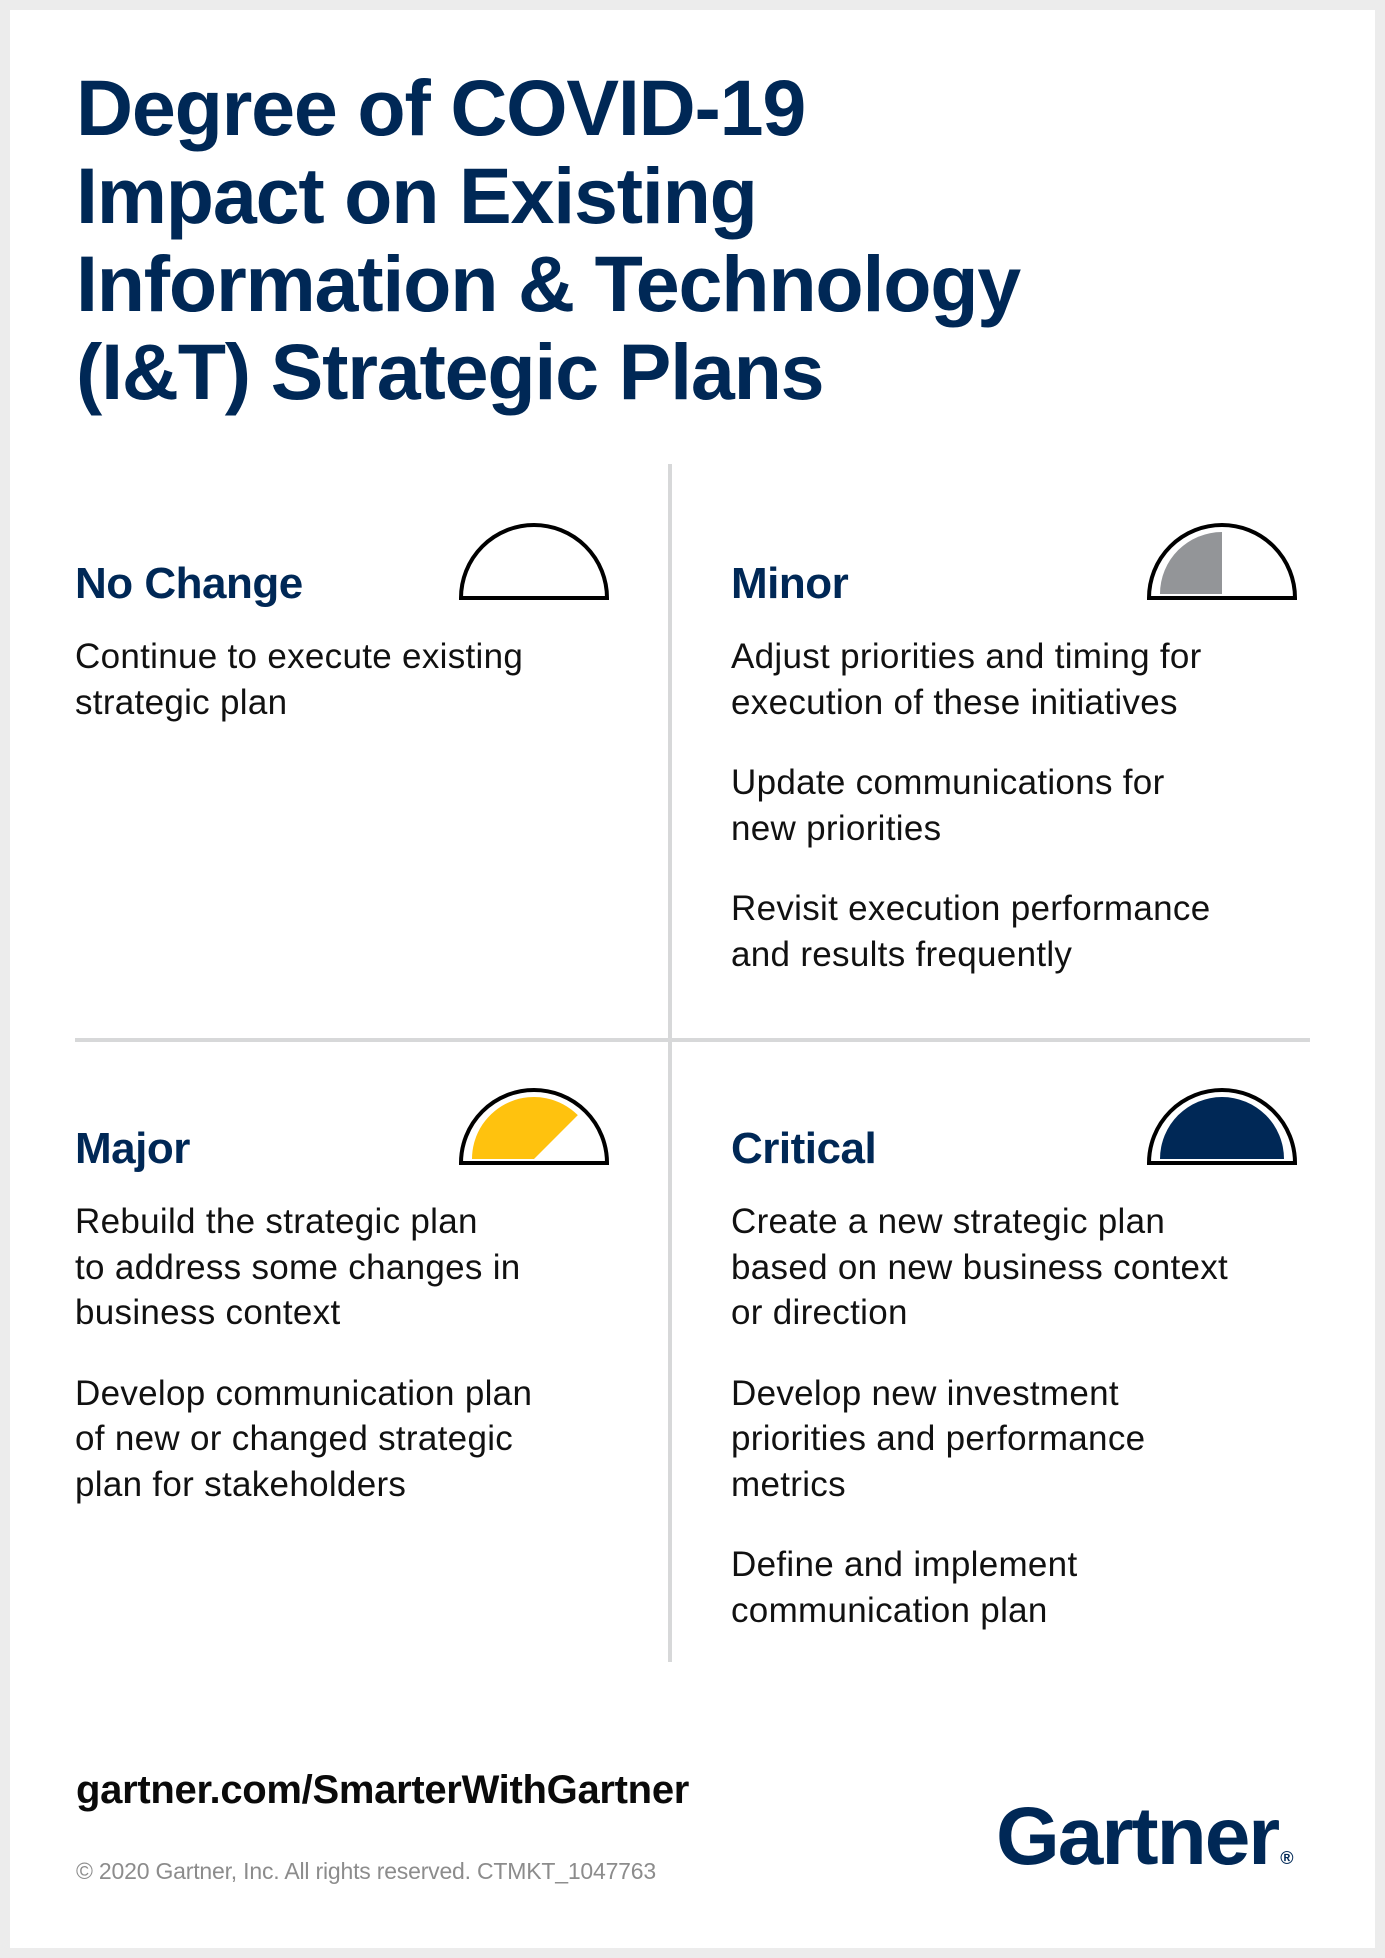 The image size is (1385, 1958). I want to click on title-line: (I&T) Strategic Plans, so click(450, 371).